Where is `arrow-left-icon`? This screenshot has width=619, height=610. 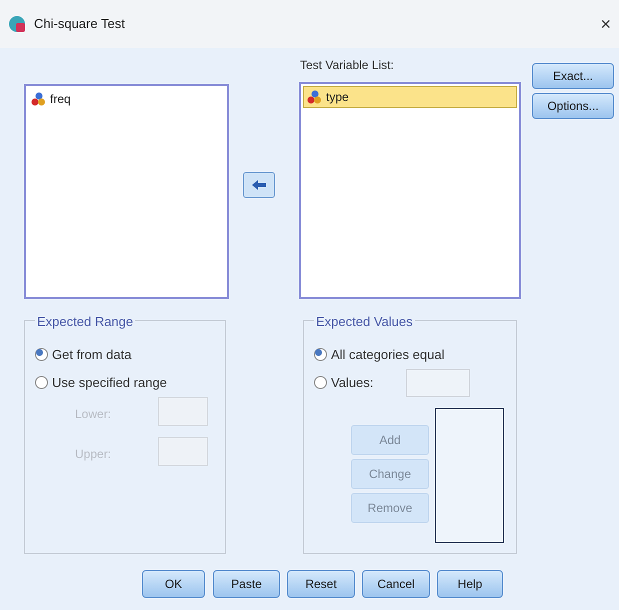
arrow-left-icon is located at coordinates (259, 185).